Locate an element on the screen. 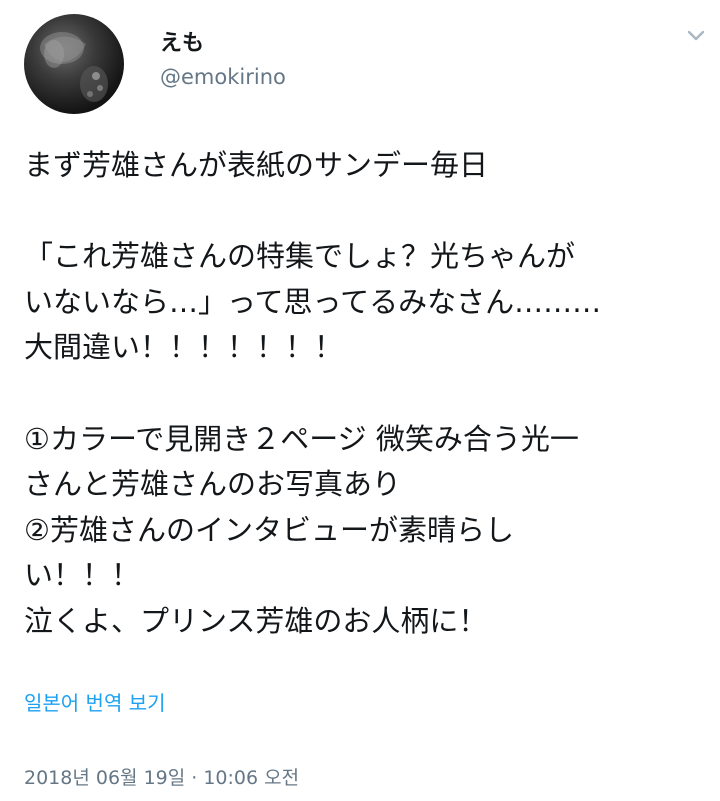  tweet-text-line: 泣くよ、プリンス芳雄のお人柄に！ is located at coordinates (256, 620).